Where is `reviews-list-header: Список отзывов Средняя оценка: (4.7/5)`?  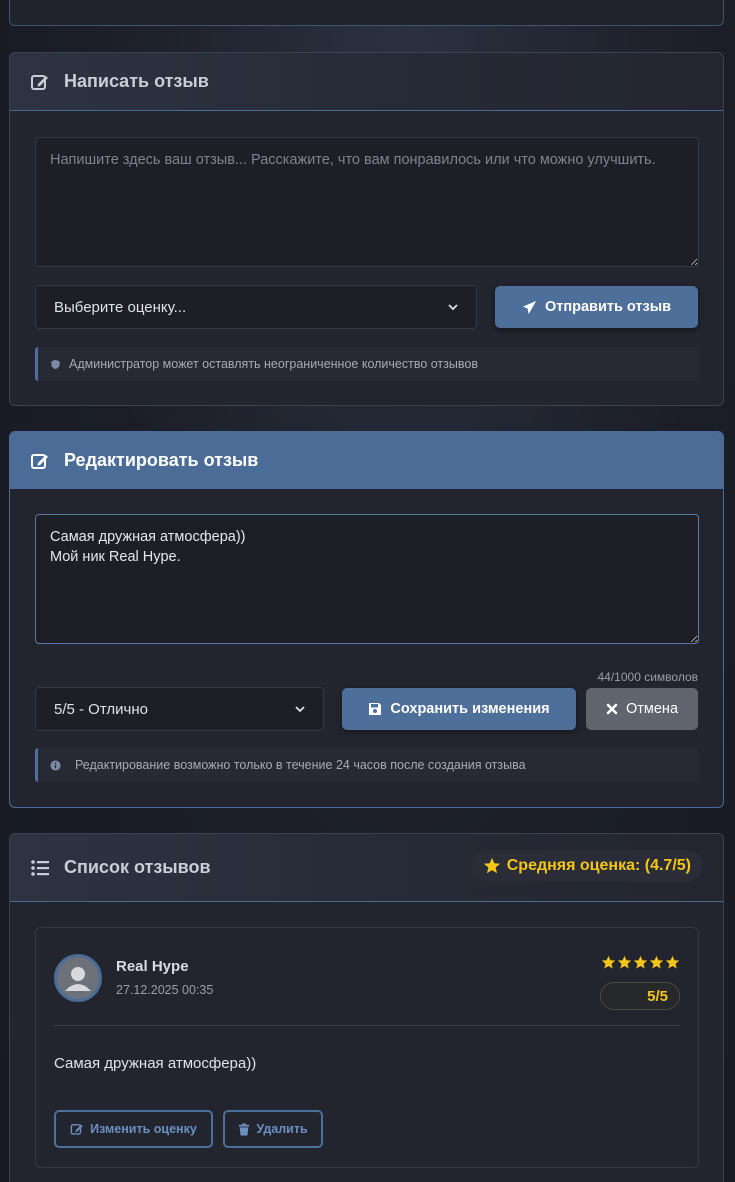 reviews-list-header: Список отзывов Средняя оценка: (4.7/5) is located at coordinates (366, 868).